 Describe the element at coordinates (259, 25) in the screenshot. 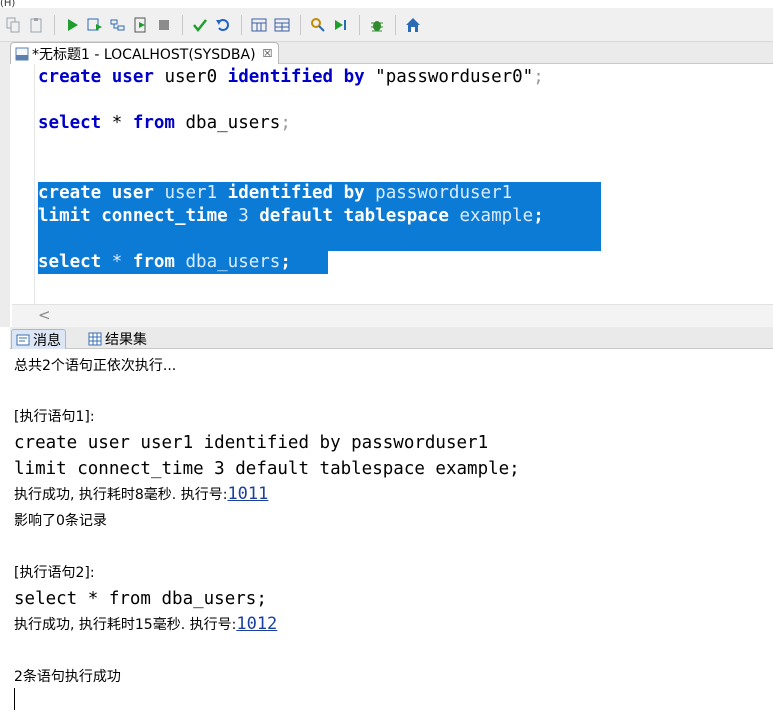

I see `calendar-grid-icon` at that location.